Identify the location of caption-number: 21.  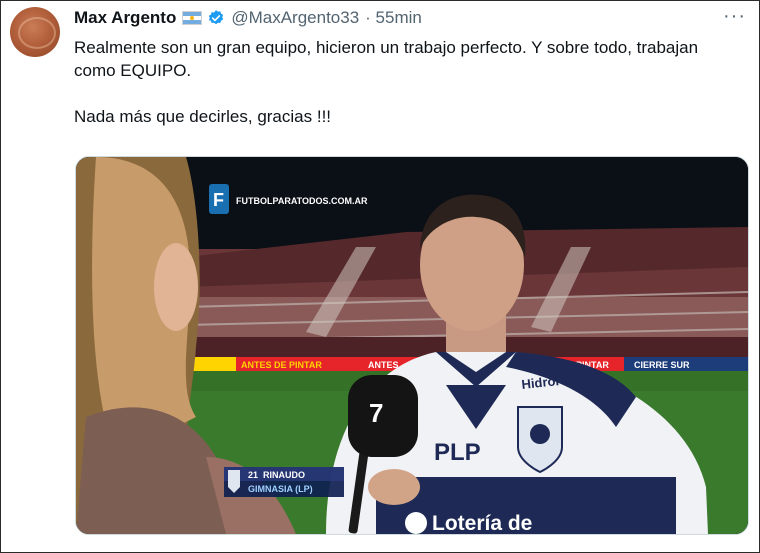
(253, 475).